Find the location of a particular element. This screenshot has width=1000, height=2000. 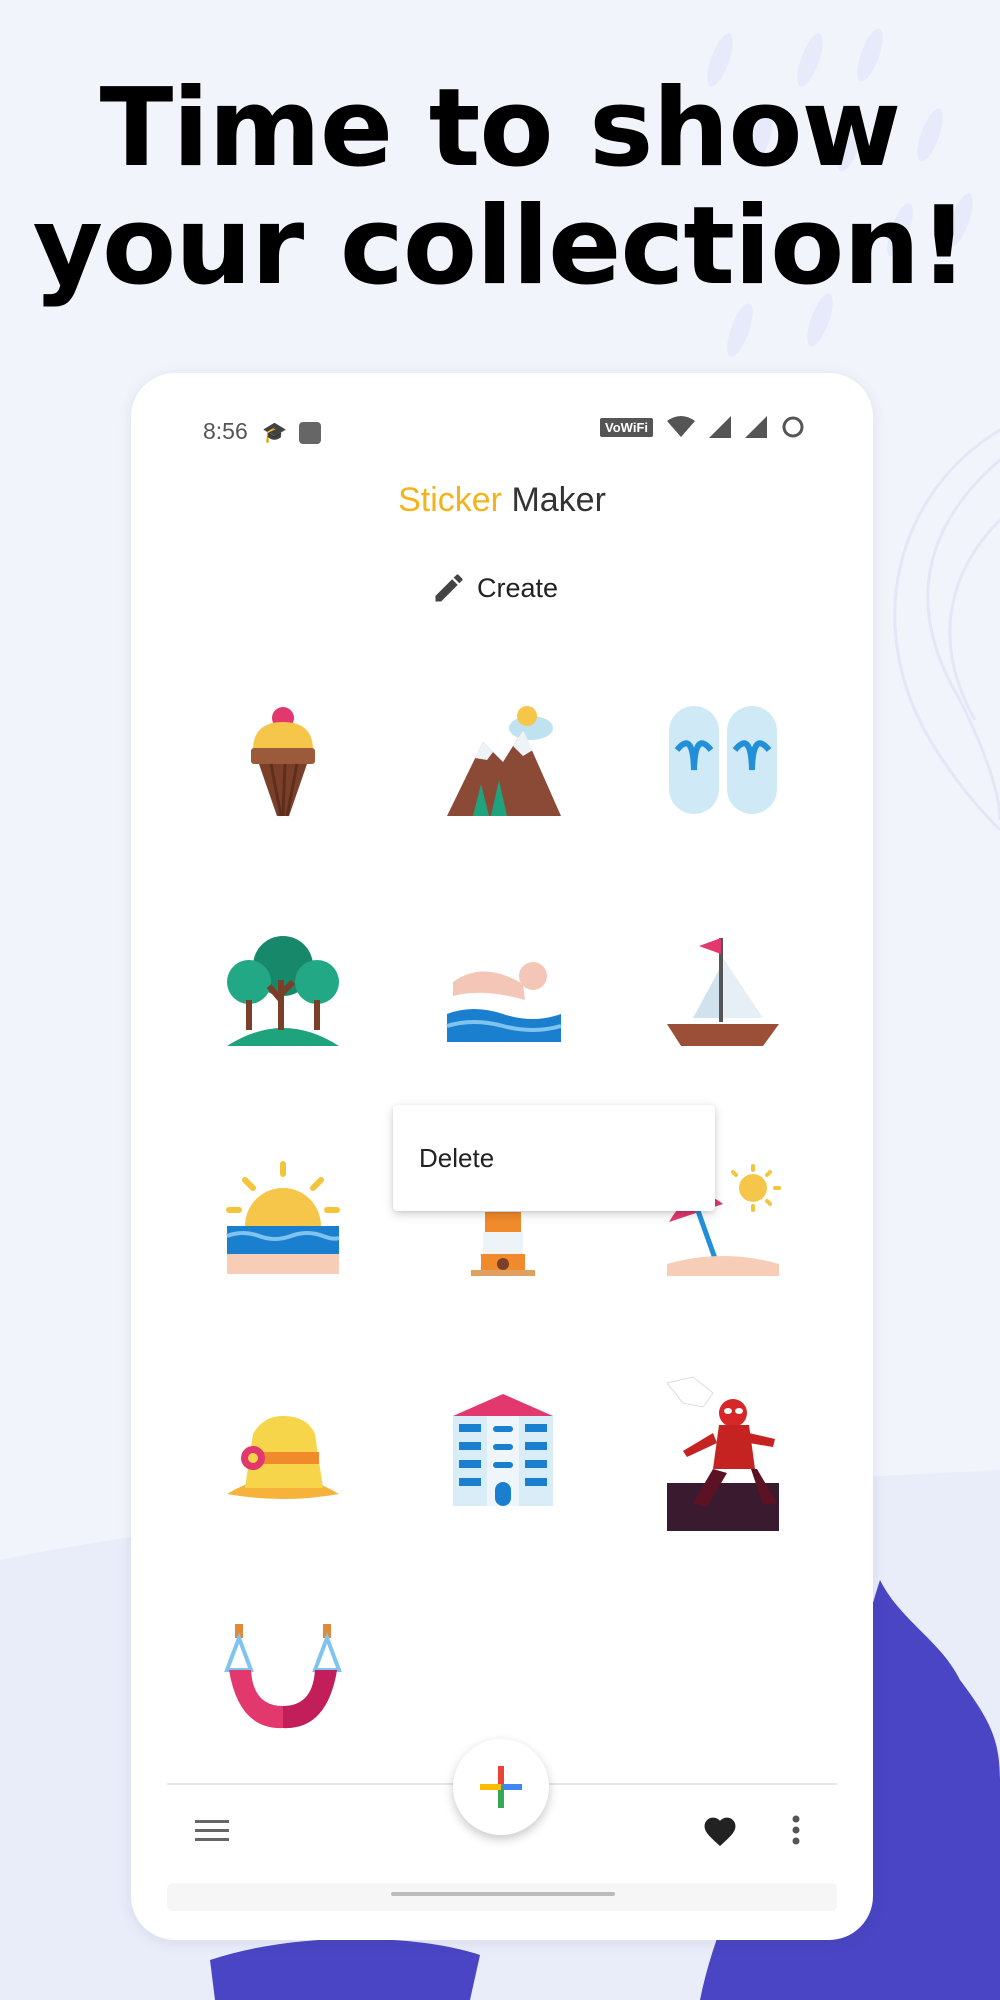

status-bar: 8:56 🎓 is located at coordinates (262, 431).